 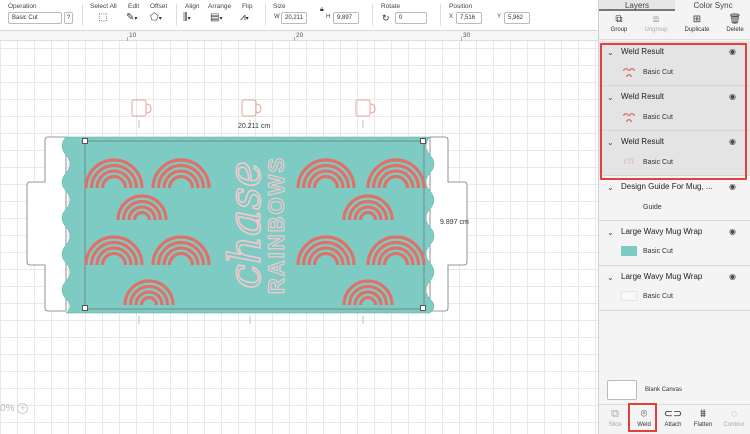 I want to click on contour-button: ◌ Contour, so click(x=734, y=417).